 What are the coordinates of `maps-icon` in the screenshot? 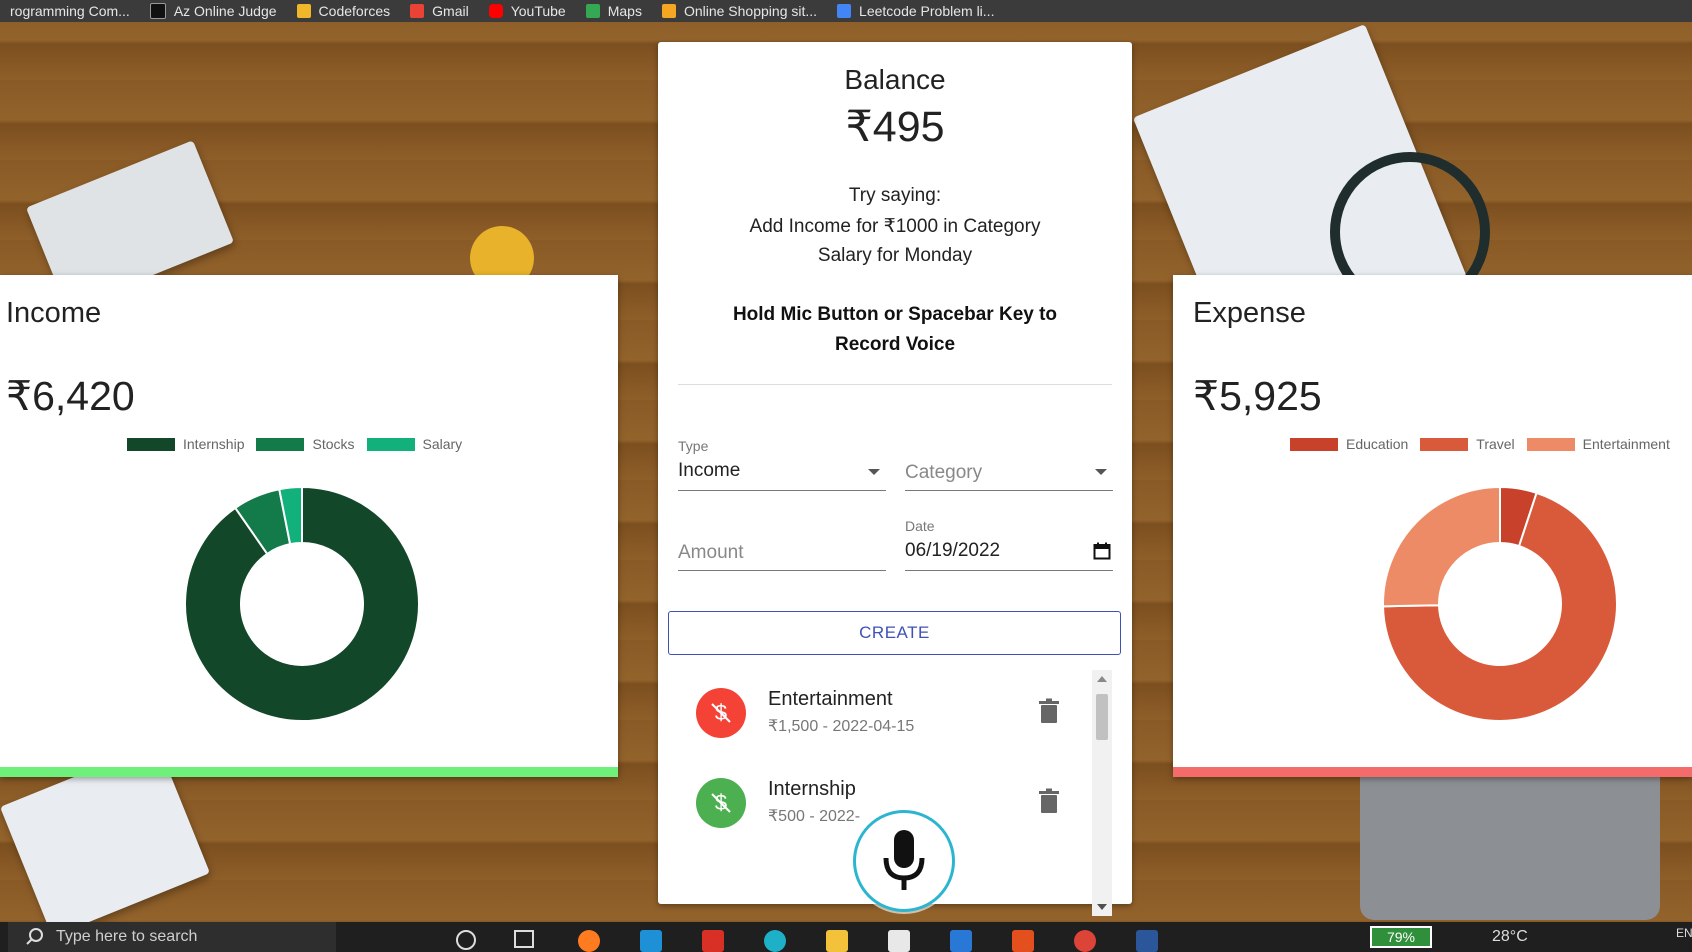 It's located at (592, 11).